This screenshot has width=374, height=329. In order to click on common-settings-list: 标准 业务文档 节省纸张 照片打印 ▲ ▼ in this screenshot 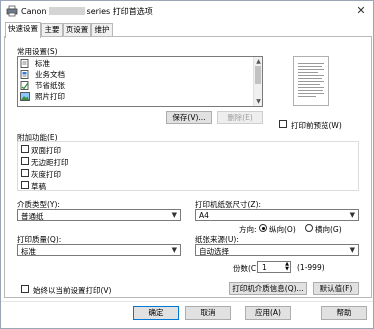, I will do `click(140, 81)`.